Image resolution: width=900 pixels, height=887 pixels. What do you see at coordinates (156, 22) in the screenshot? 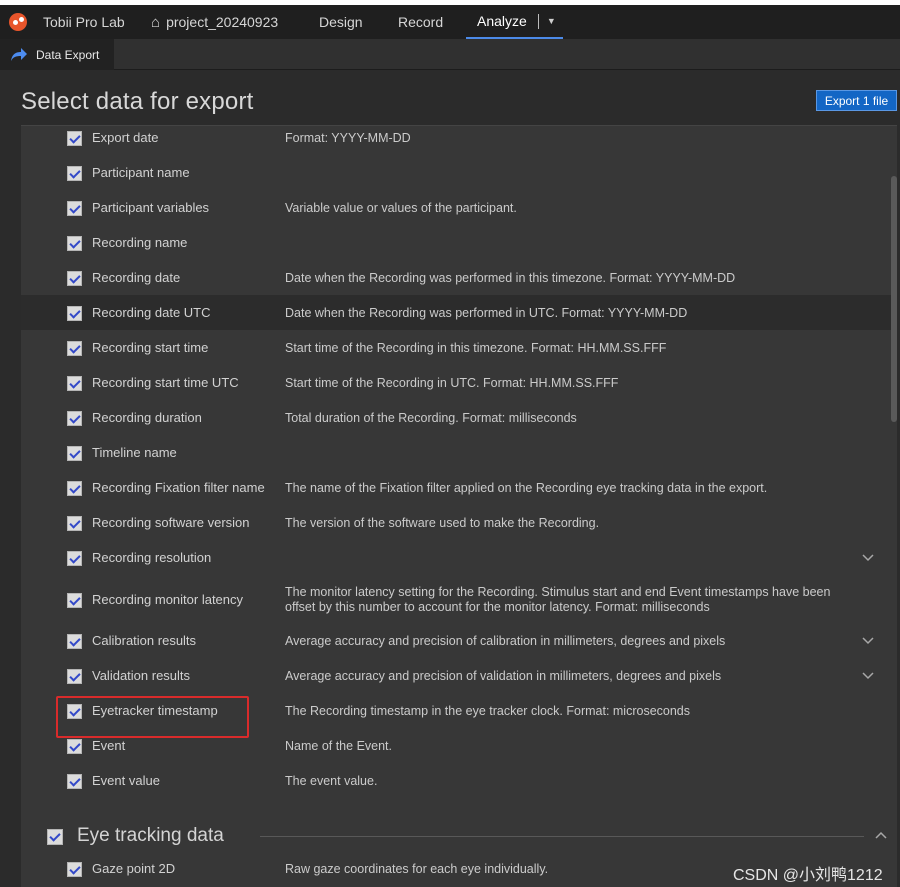
I see `home-icon: ⌂` at bounding box center [156, 22].